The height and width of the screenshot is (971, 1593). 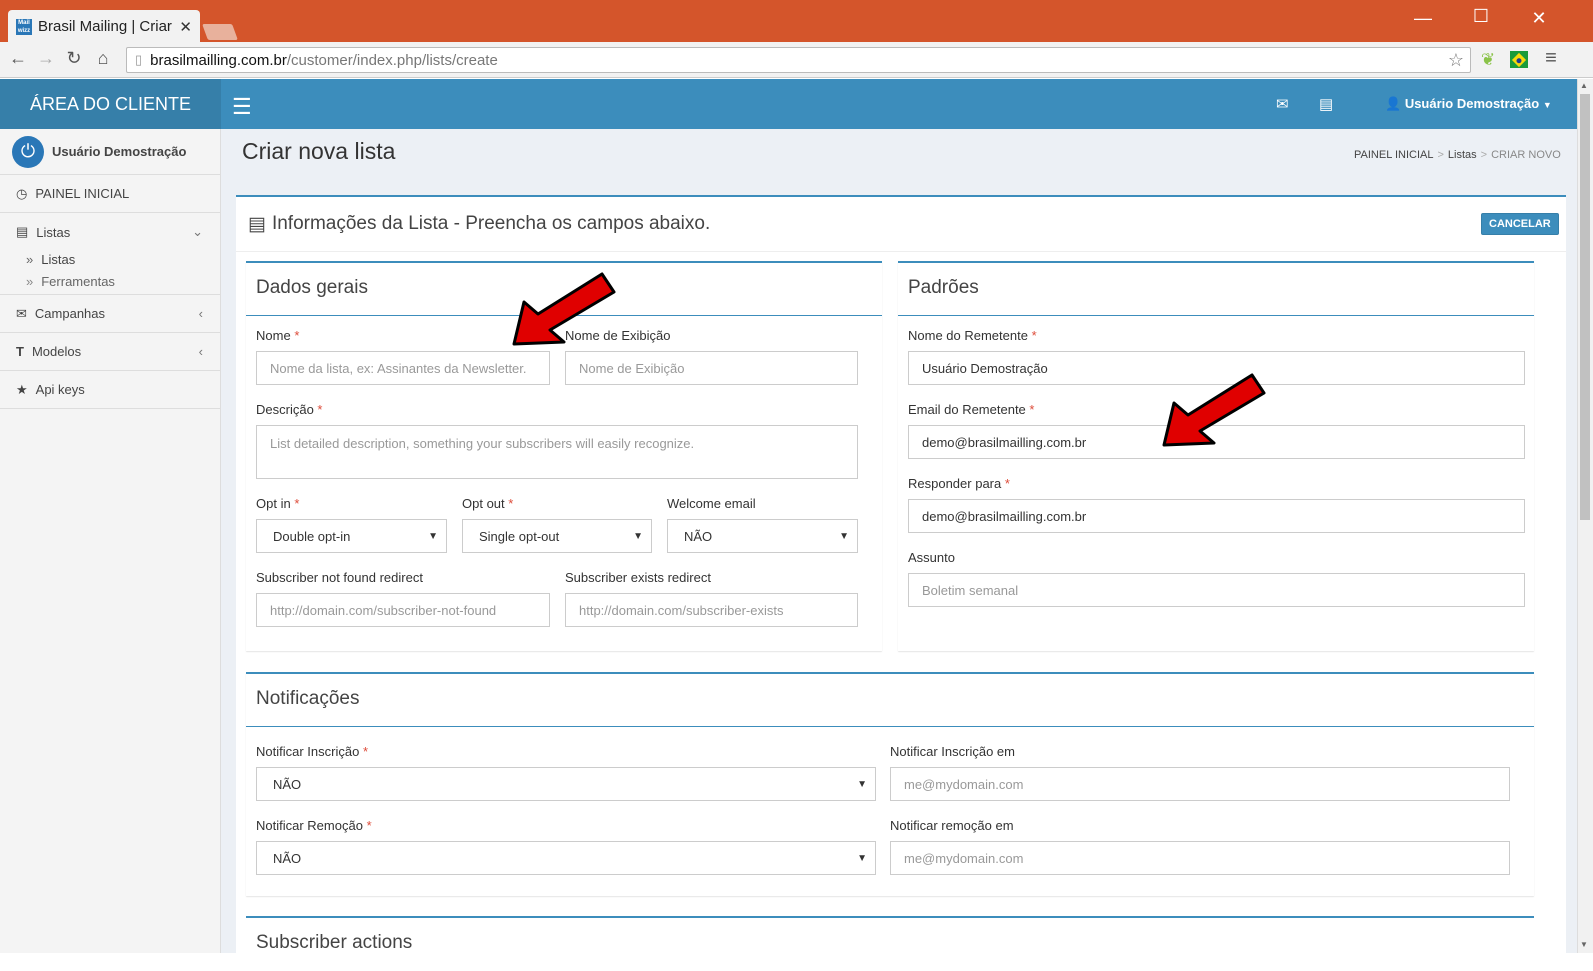 I want to click on browser-menu-icon: ≡, so click(x=1551, y=58).